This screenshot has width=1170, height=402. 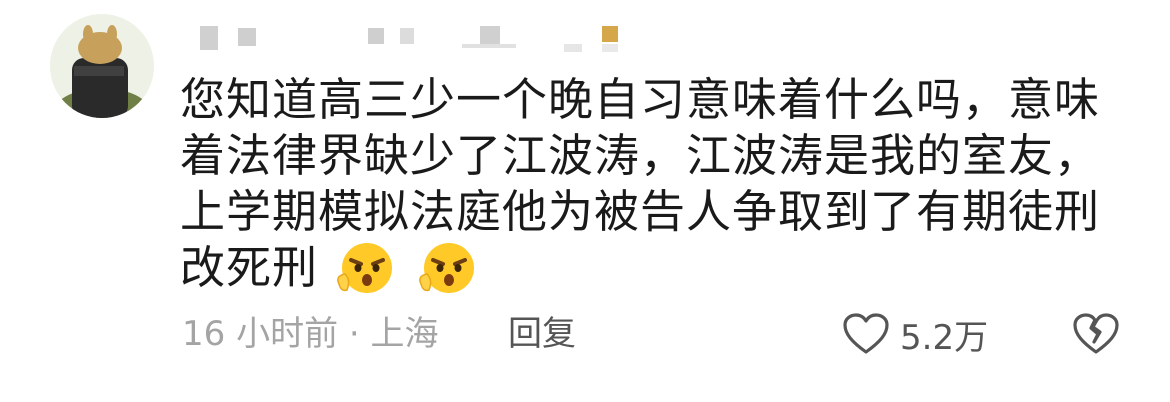 I want to click on avatar-image, so click(x=102, y=66).